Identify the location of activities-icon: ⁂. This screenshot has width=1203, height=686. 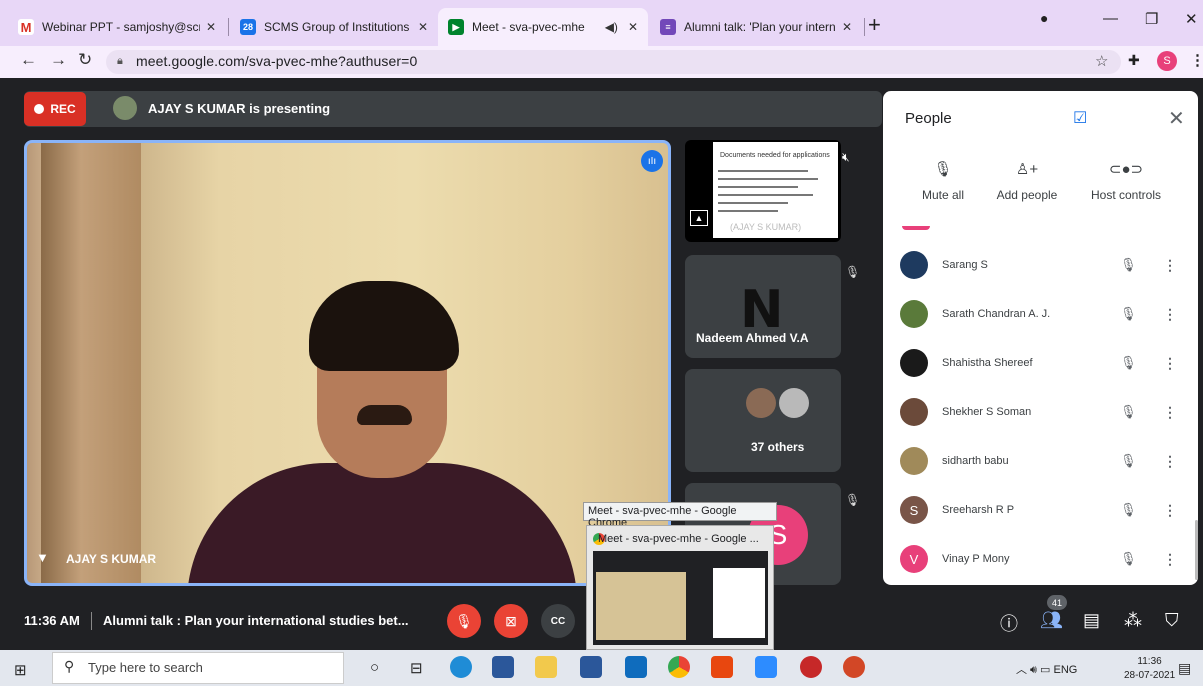
(1133, 620).